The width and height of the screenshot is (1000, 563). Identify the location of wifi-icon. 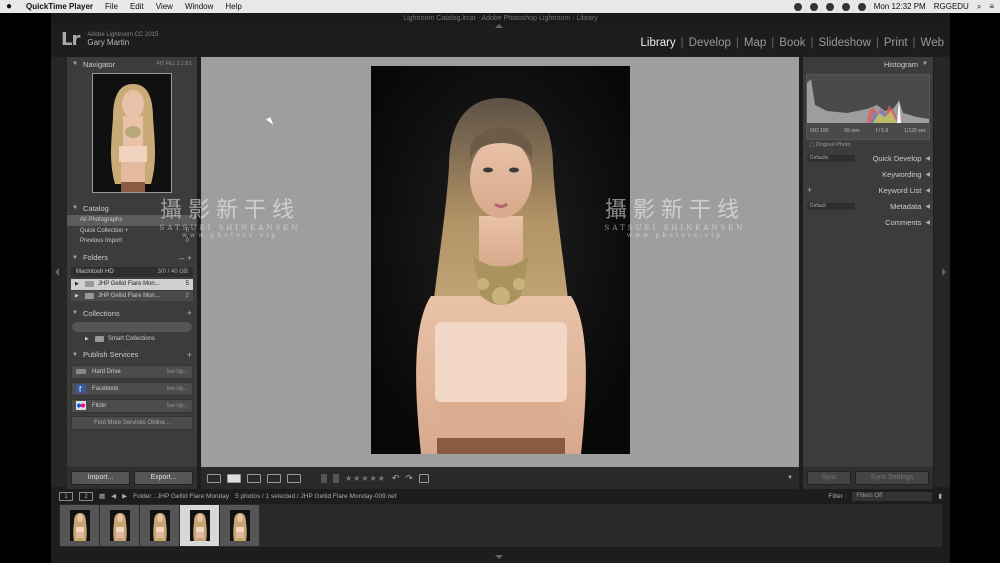
(829, 6).